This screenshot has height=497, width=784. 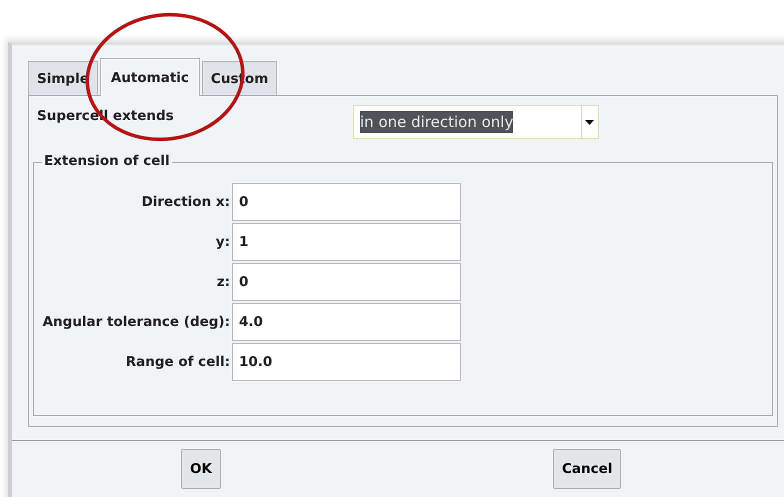 What do you see at coordinates (136, 322) in the screenshot?
I see `field-label: Angular tolerance (deg):` at bounding box center [136, 322].